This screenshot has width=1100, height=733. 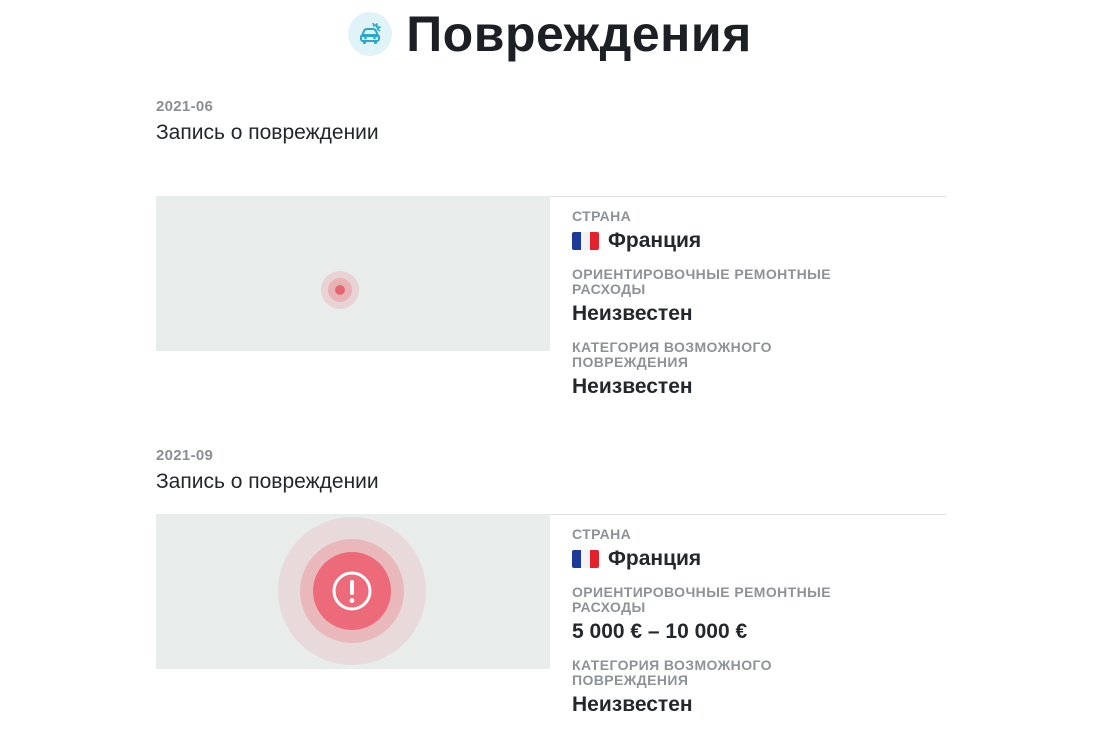 What do you see at coordinates (551, 470) in the screenshot?
I see `damage-record: 2021-09 Запись о повреждении` at bounding box center [551, 470].